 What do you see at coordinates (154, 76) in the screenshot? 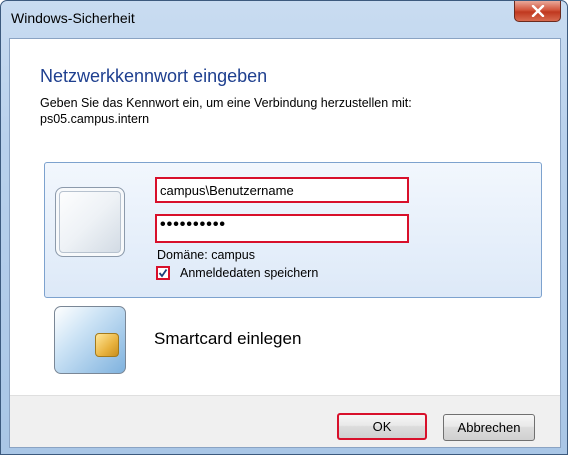
I see `dialog-heading: Netzwerkkennwort eingeben` at bounding box center [154, 76].